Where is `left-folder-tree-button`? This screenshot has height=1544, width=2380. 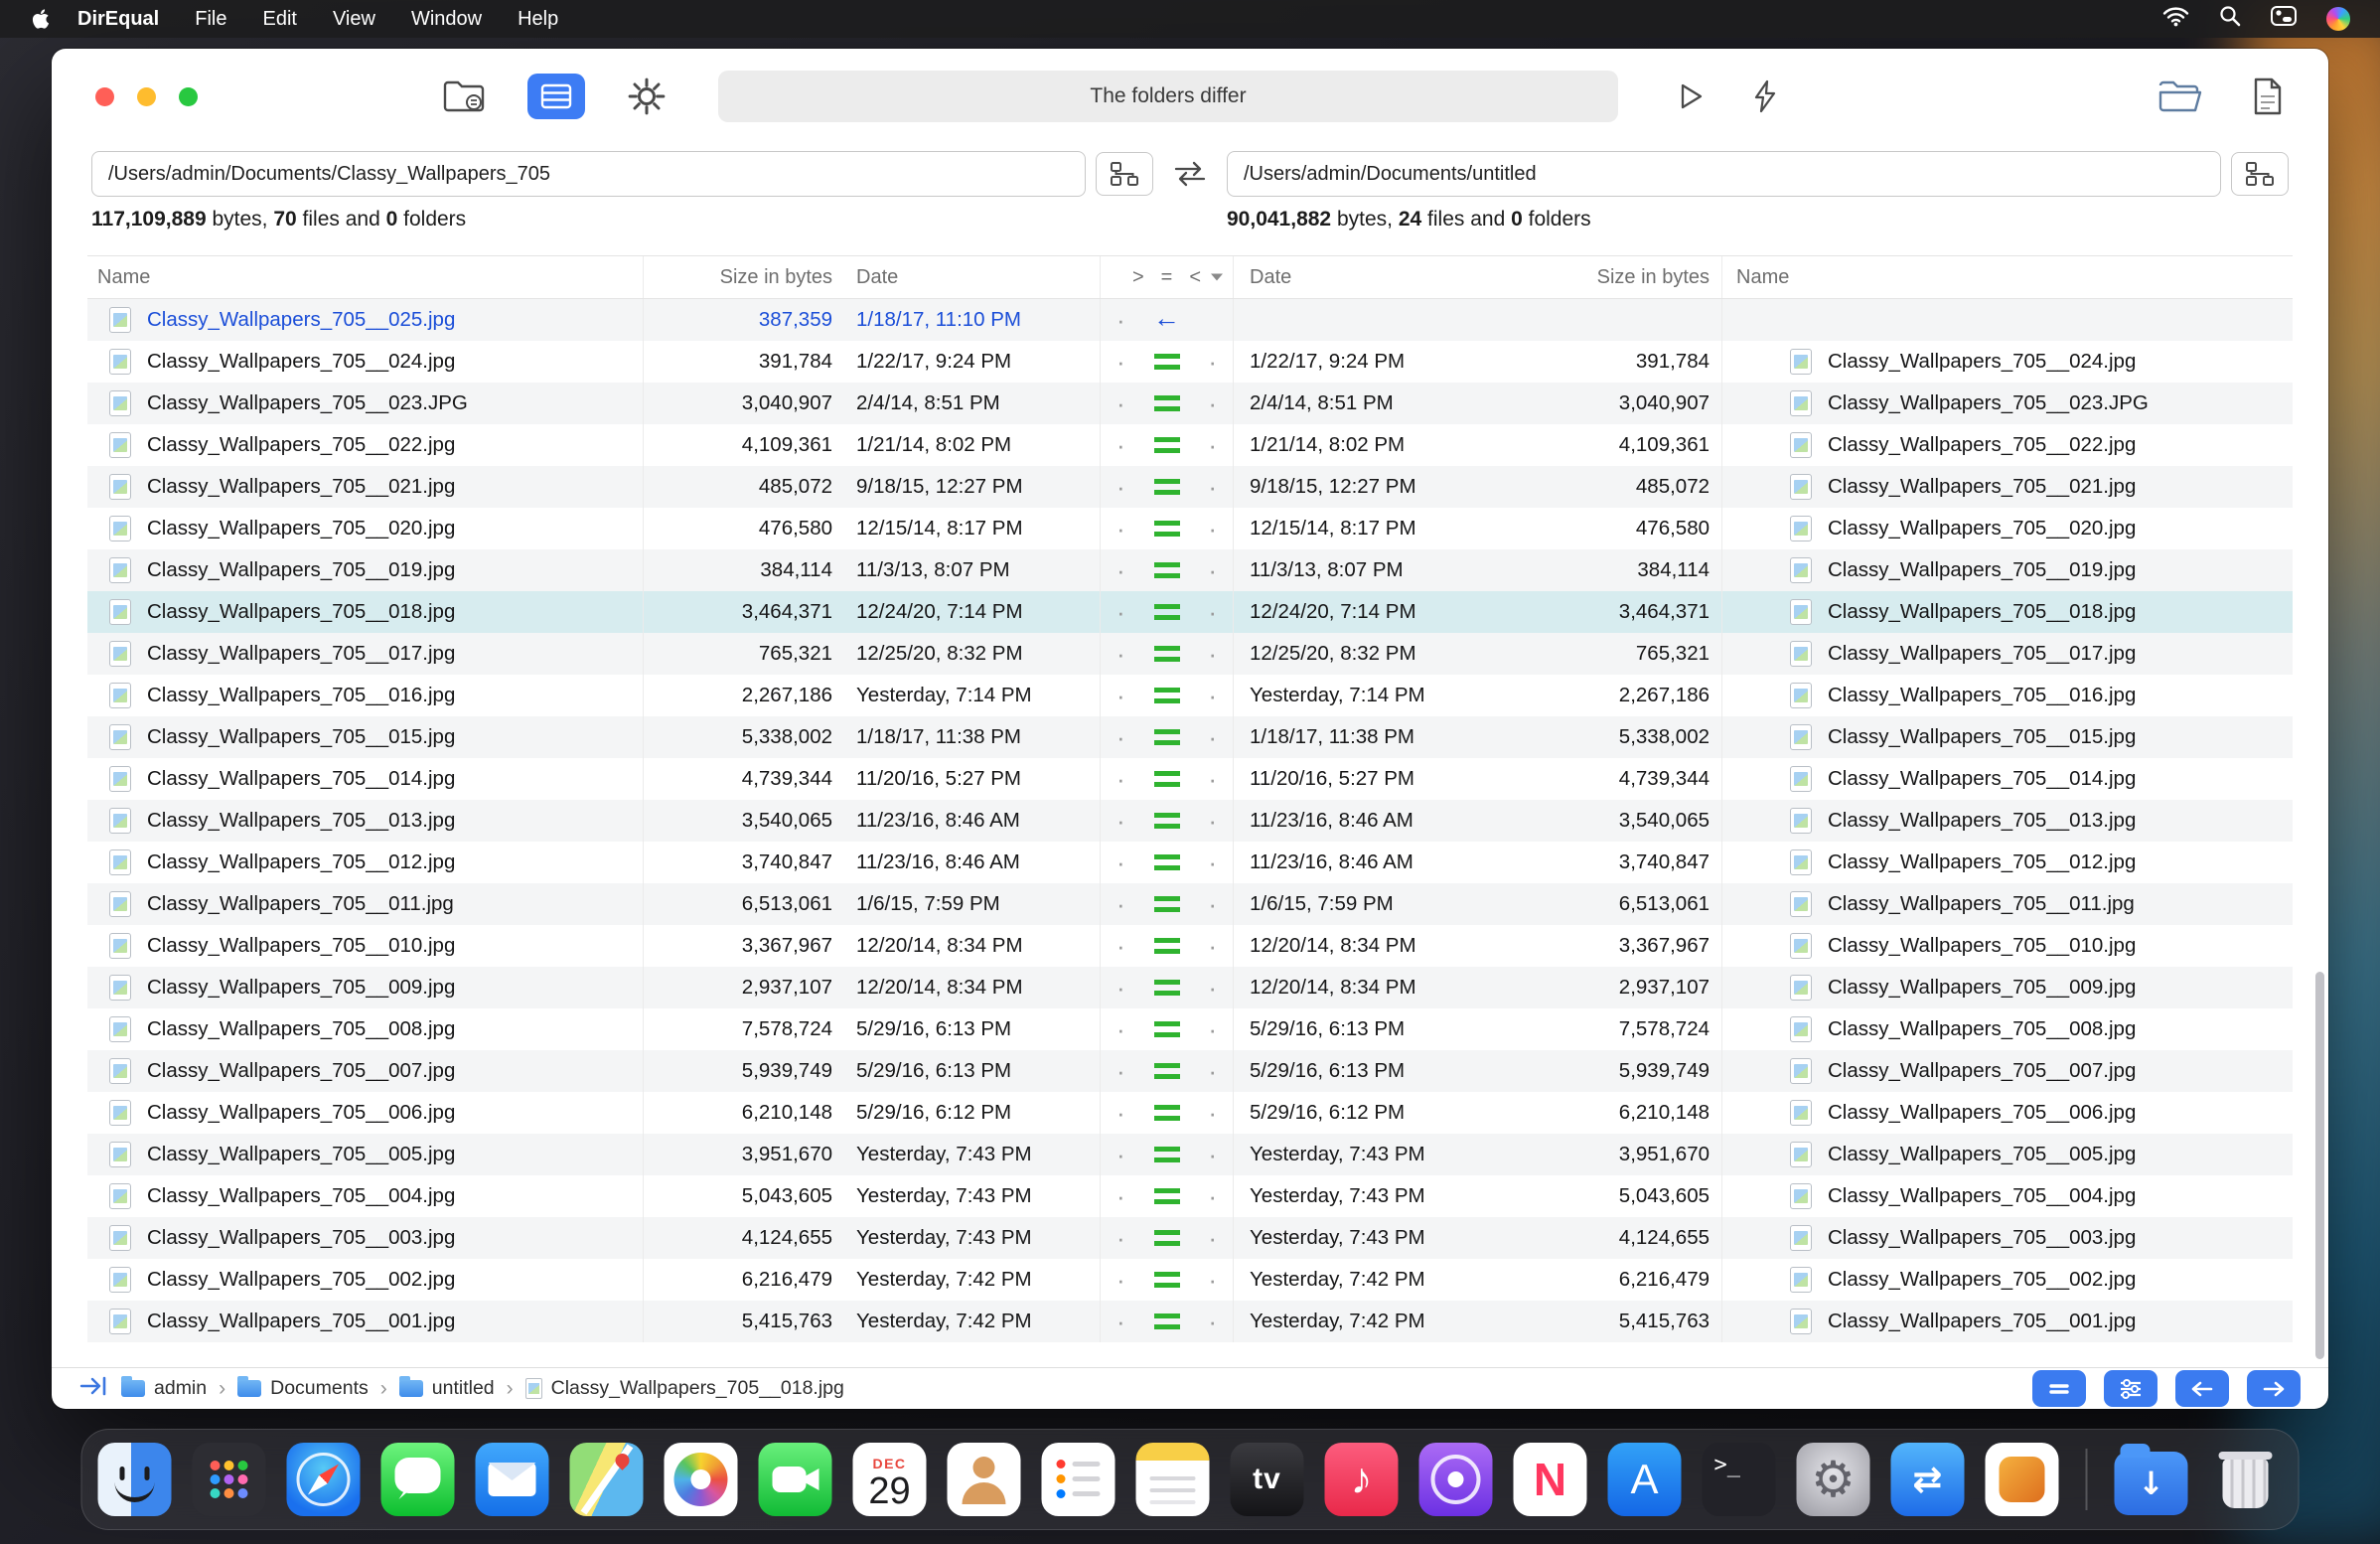
left-folder-tree-button is located at coordinates (1124, 174).